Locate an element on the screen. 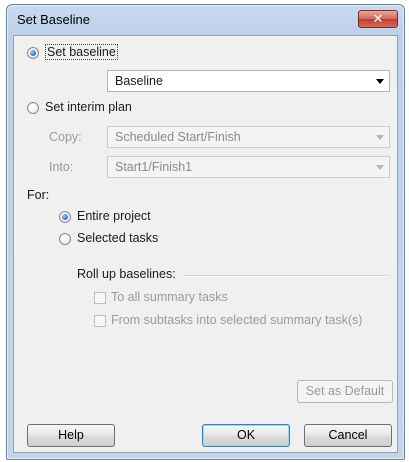 This screenshot has width=409, height=462. into-select-value: Start1/Finish1 is located at coordinates (154, 167).